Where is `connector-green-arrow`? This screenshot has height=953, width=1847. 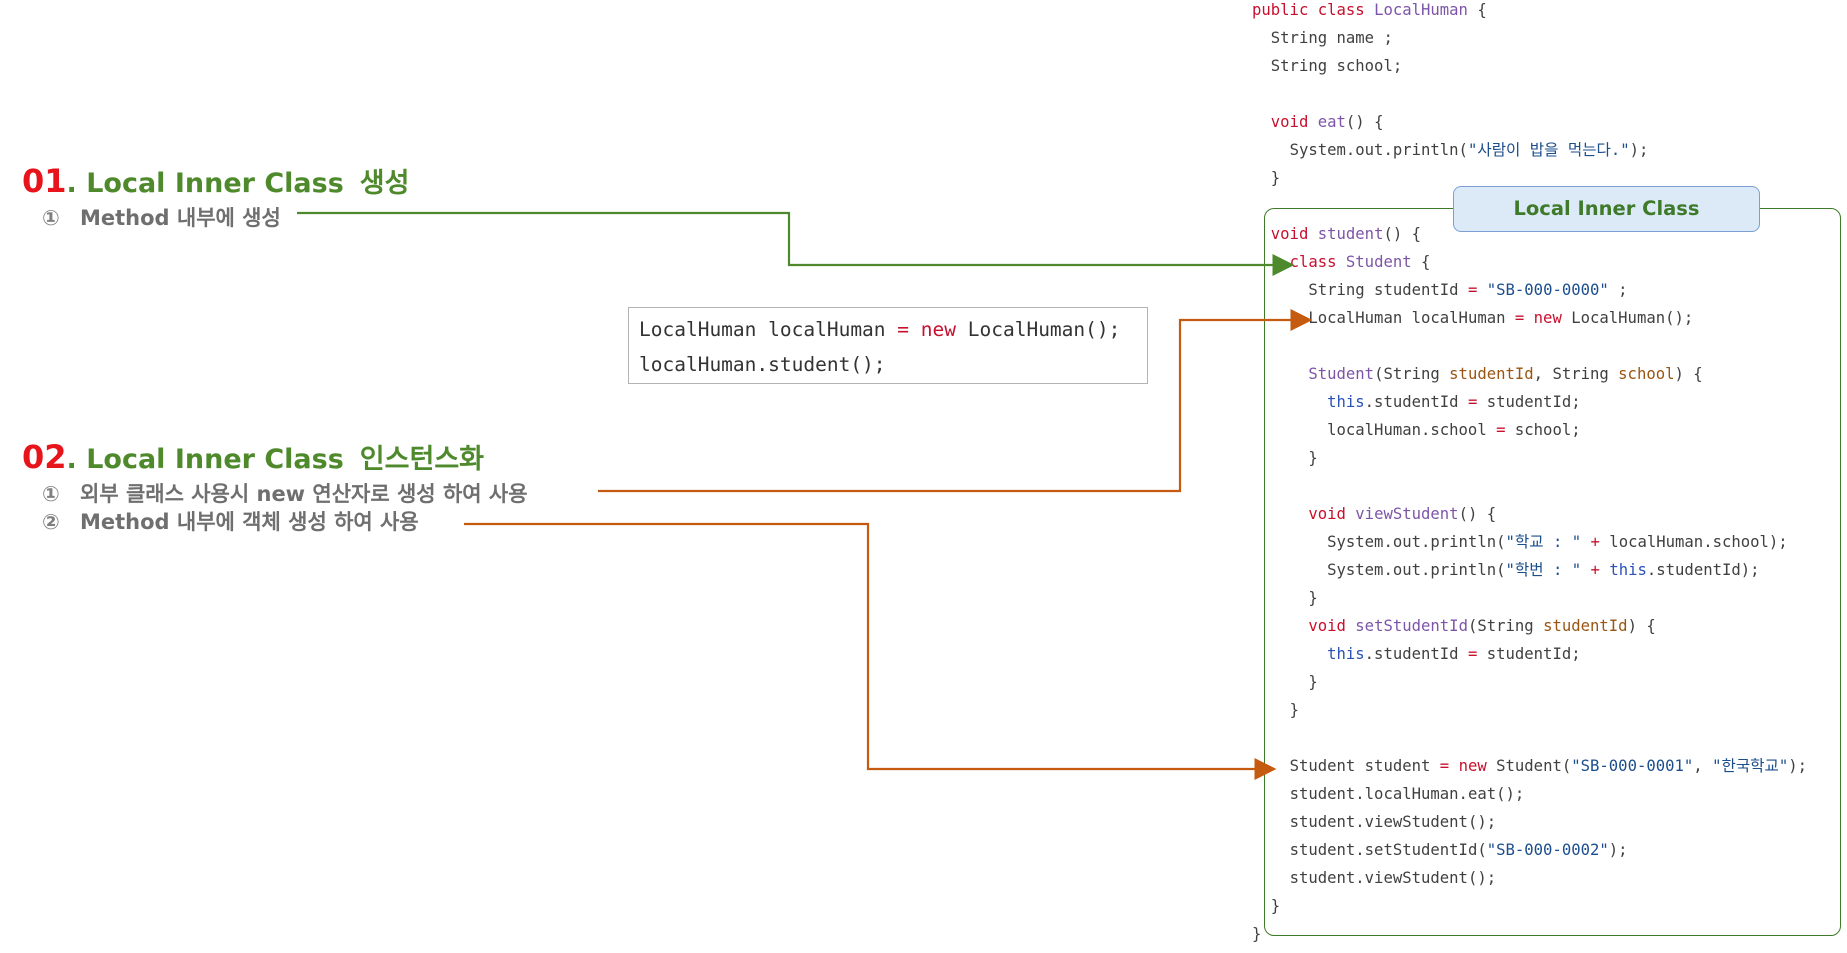
connector-green-arrow is located at coordinates (796, 243).